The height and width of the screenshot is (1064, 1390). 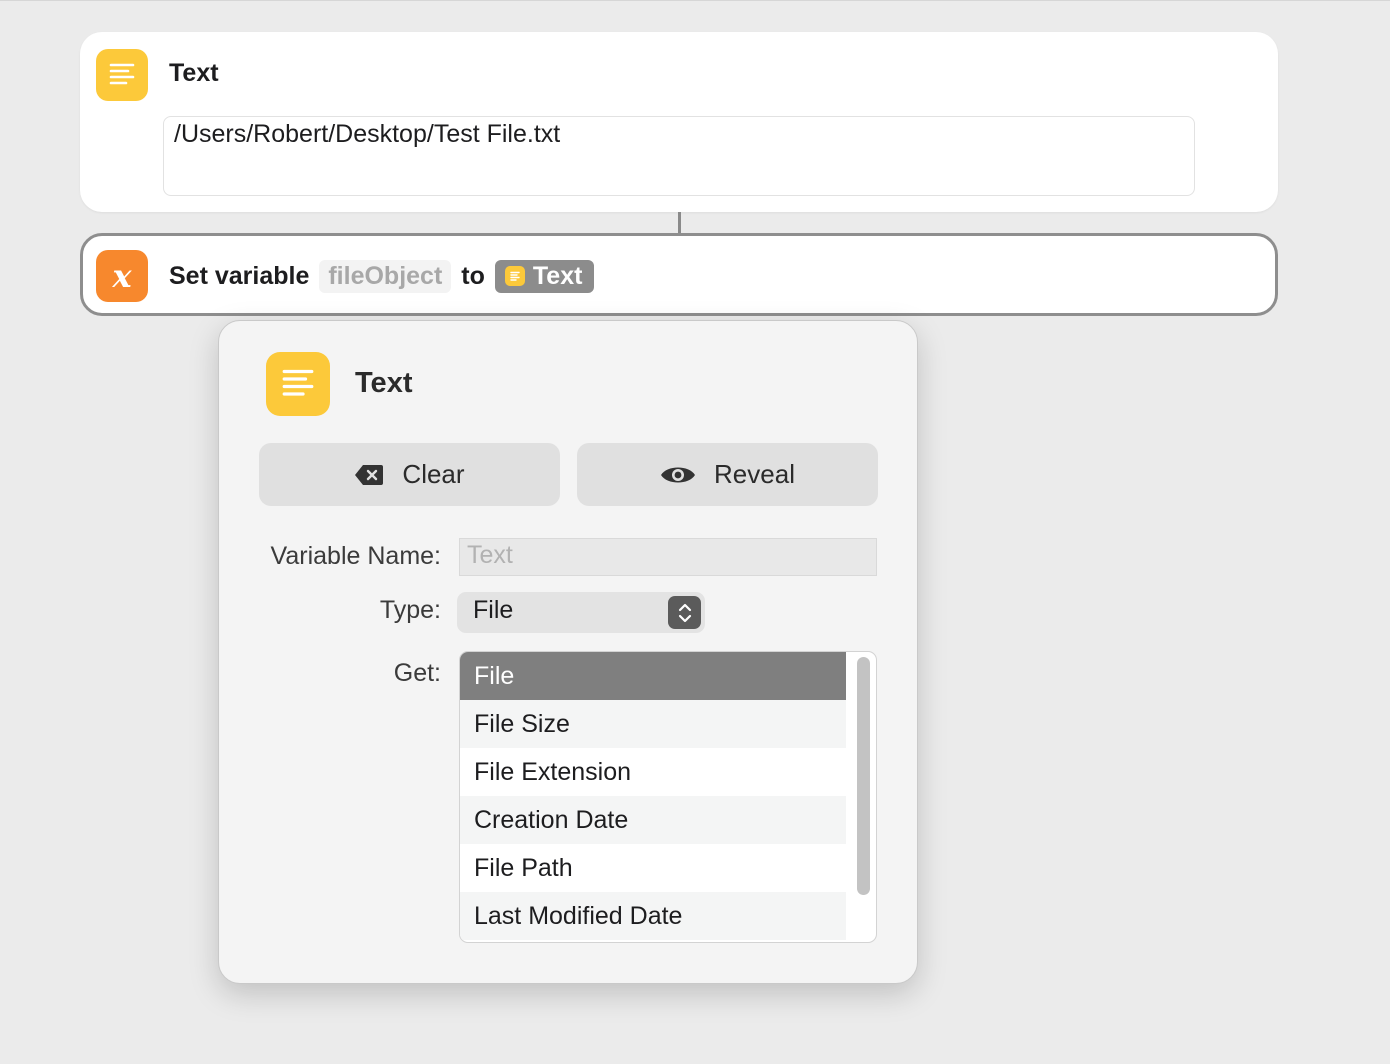 What do you see at coordinates (653, 820) in the screenshot?
I see `list-item: Creation Date` at bounding box center [653, 820].